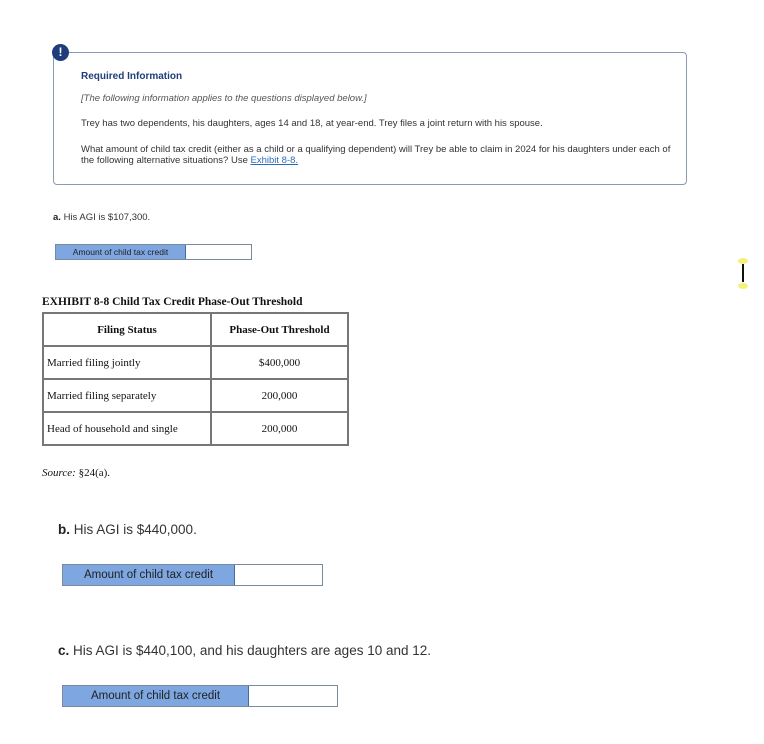 This screenshot has height=744, width=764. I want to click on exhibit-link: Exhibit 8-8., so click(275, 160).